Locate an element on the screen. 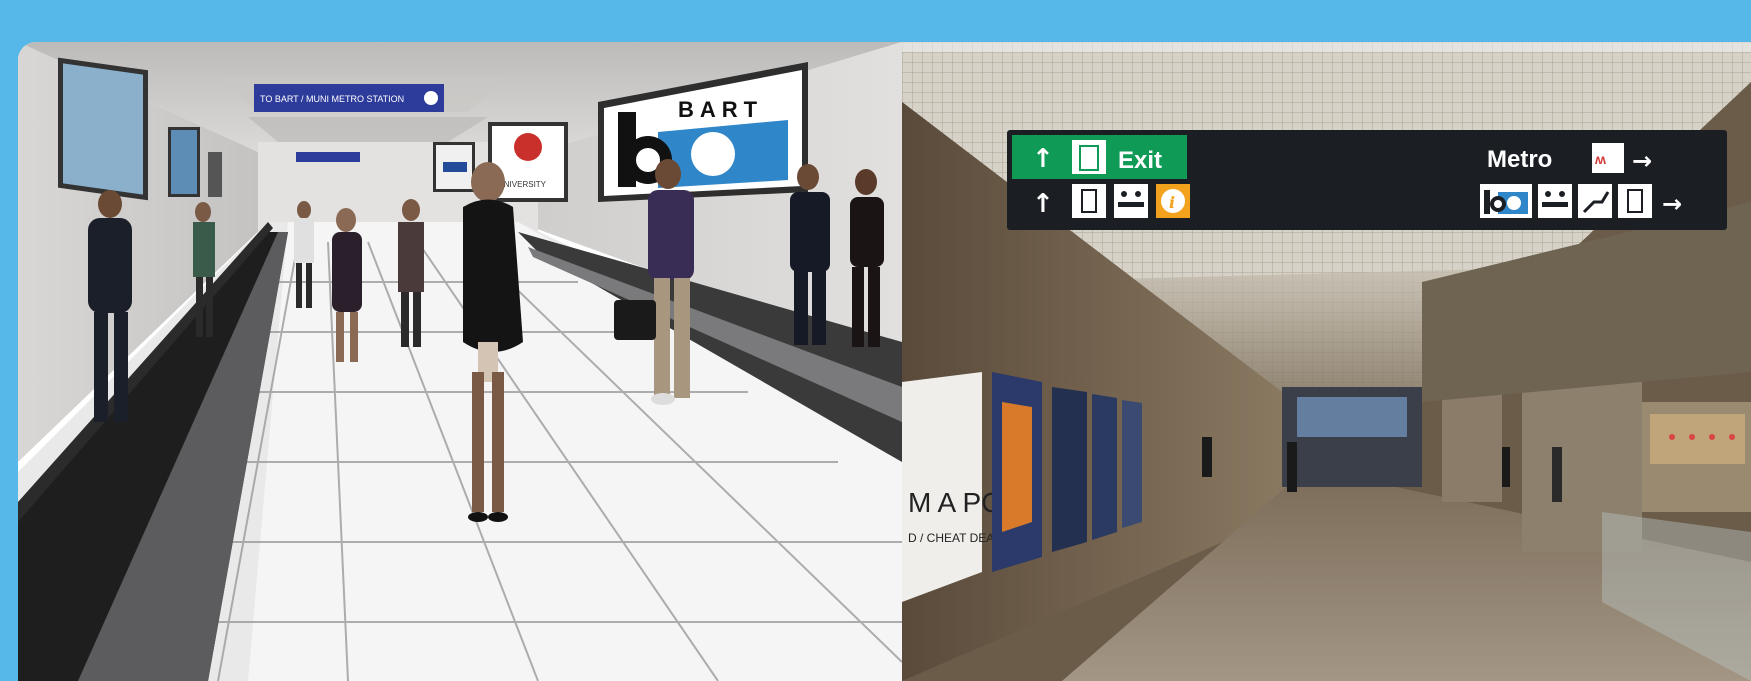  svg-text: ʍ is located at coordinates (1600, 159).